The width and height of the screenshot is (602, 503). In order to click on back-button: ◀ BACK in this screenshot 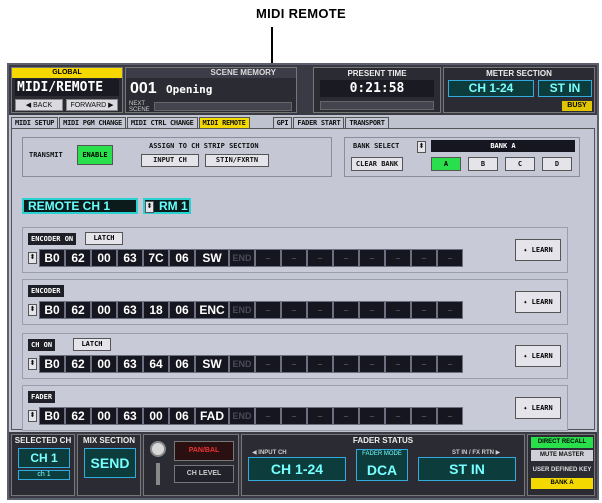, I will do `click(39, 105)`.